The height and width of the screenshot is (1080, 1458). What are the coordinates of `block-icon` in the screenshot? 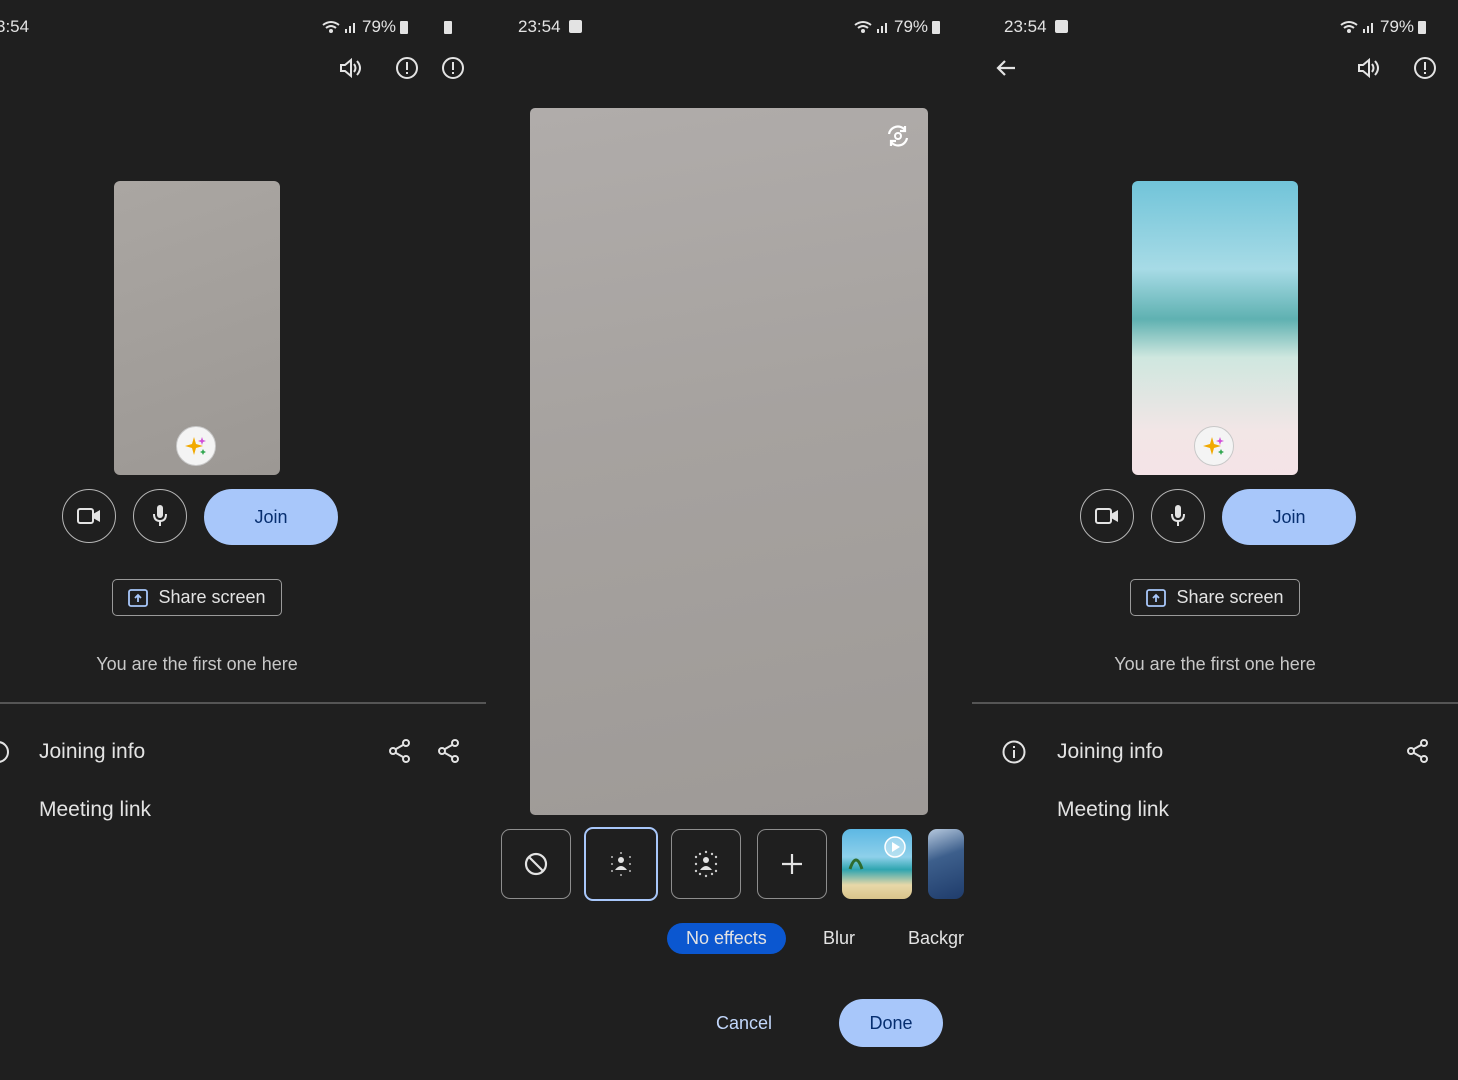 It's located at (536, 864).